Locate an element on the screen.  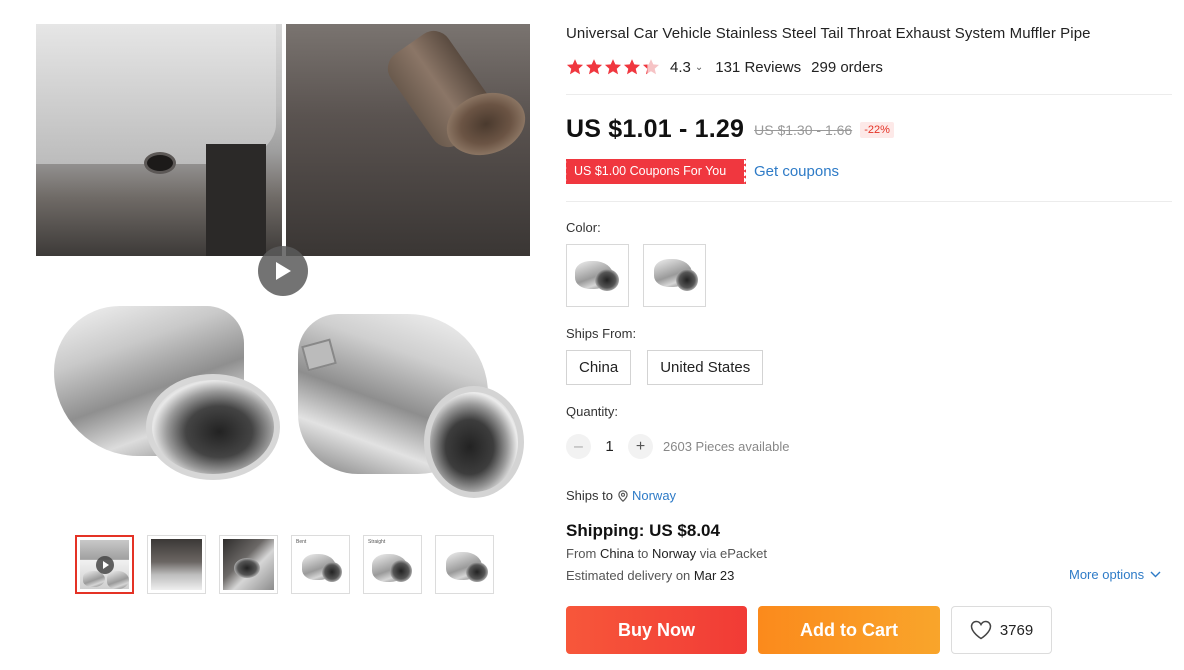
color-label: Color: is located at coordinates (583, 227).